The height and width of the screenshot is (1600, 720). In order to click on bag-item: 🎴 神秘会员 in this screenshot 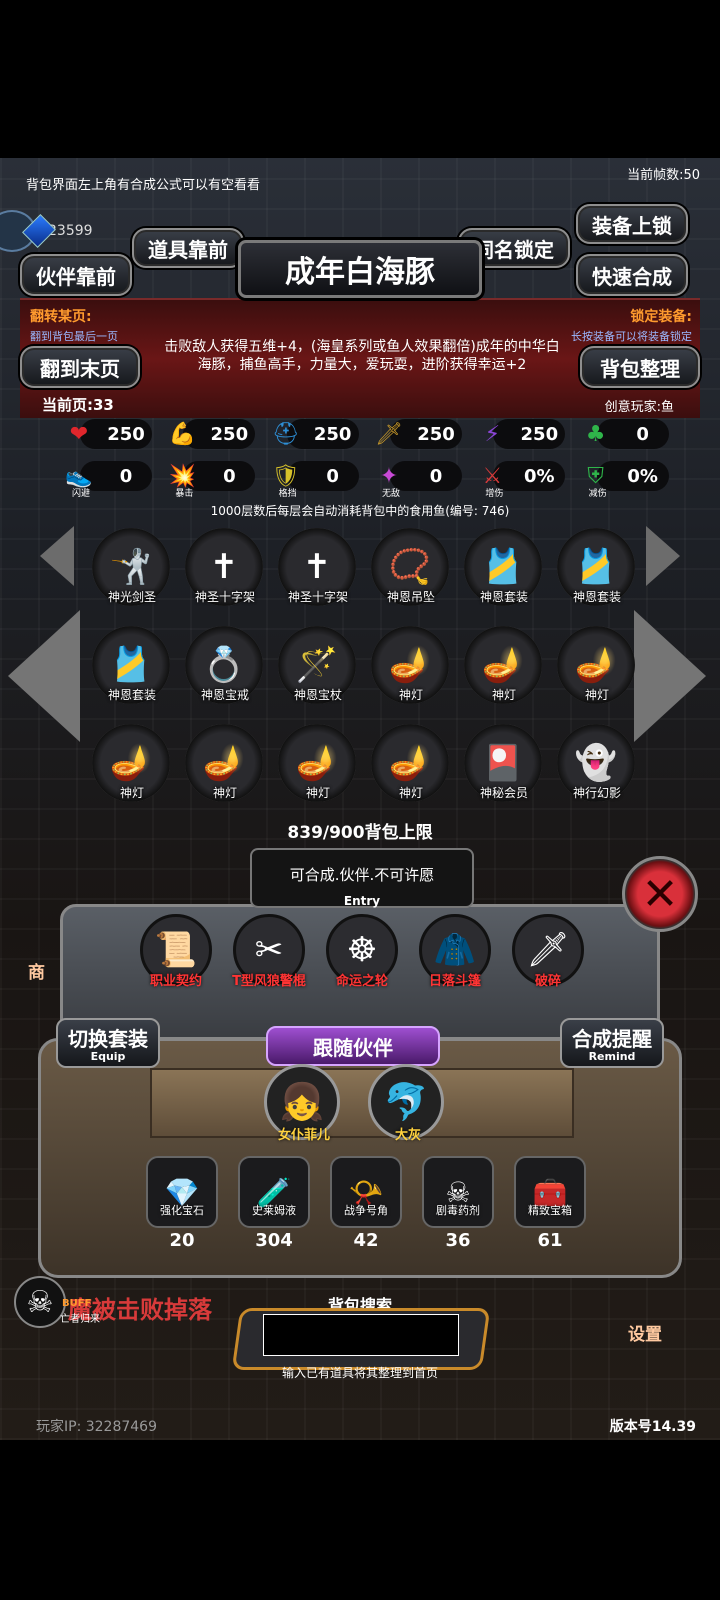, I will do `click(504, 764)`.